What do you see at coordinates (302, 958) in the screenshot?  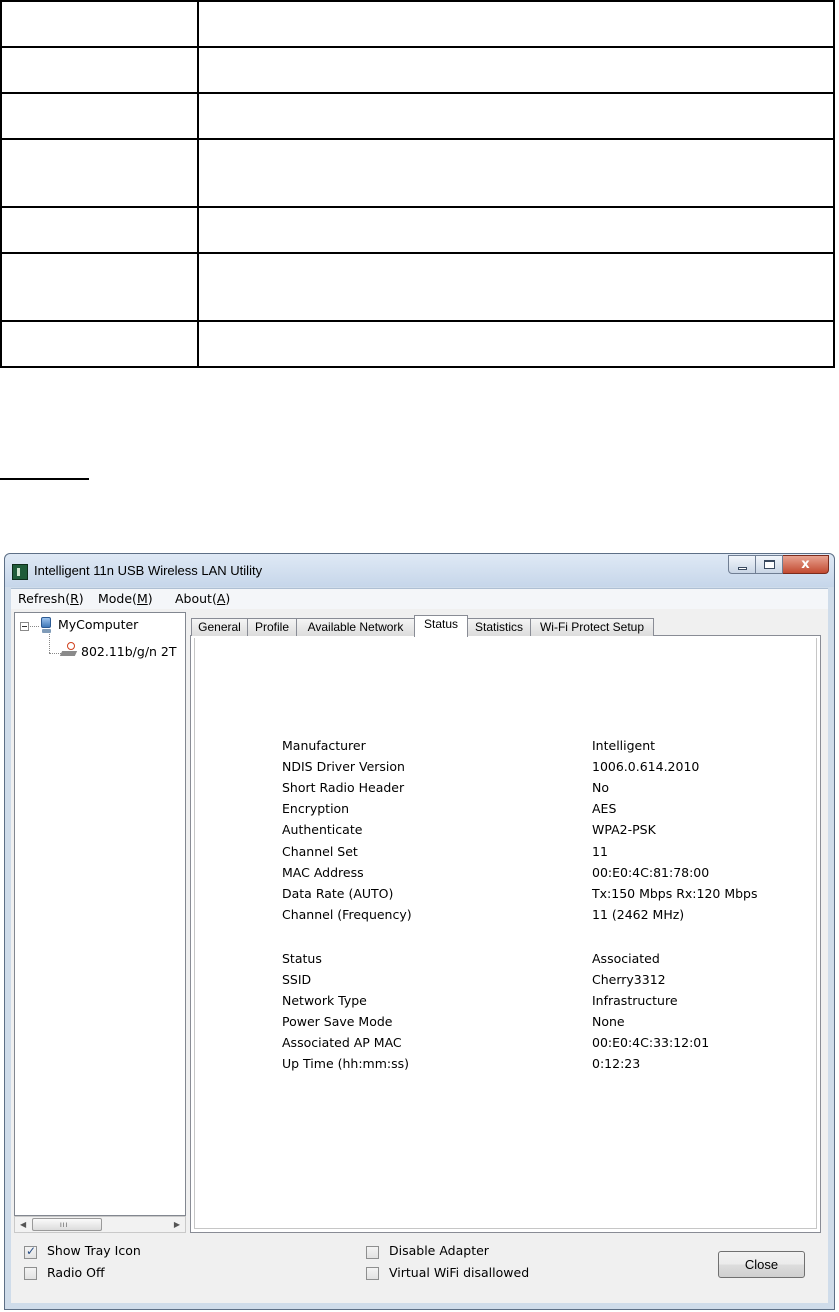 I see `status-label: Status` at bounding box center [302, 958].